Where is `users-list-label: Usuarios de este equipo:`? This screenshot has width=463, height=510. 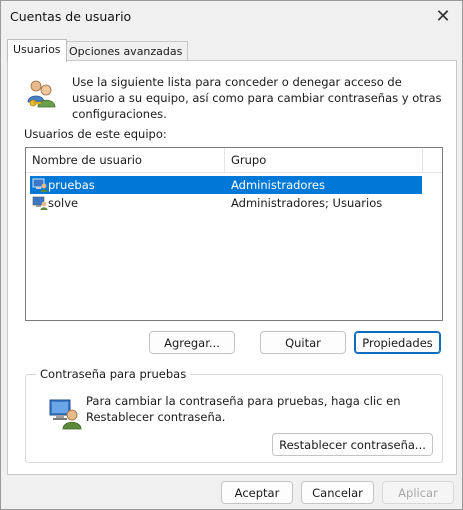
users-list-label: Usuarios de este equipo: is located at coordinates (95, 134).